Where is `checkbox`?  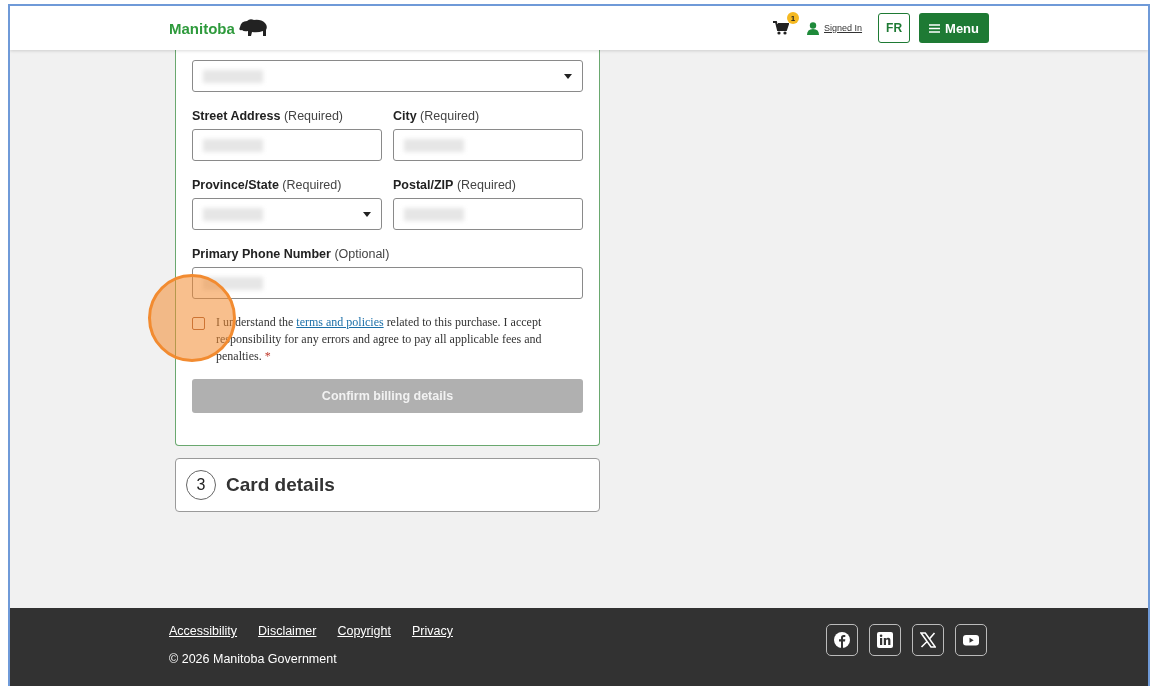
checkbox is located at coordinates (198, 323).